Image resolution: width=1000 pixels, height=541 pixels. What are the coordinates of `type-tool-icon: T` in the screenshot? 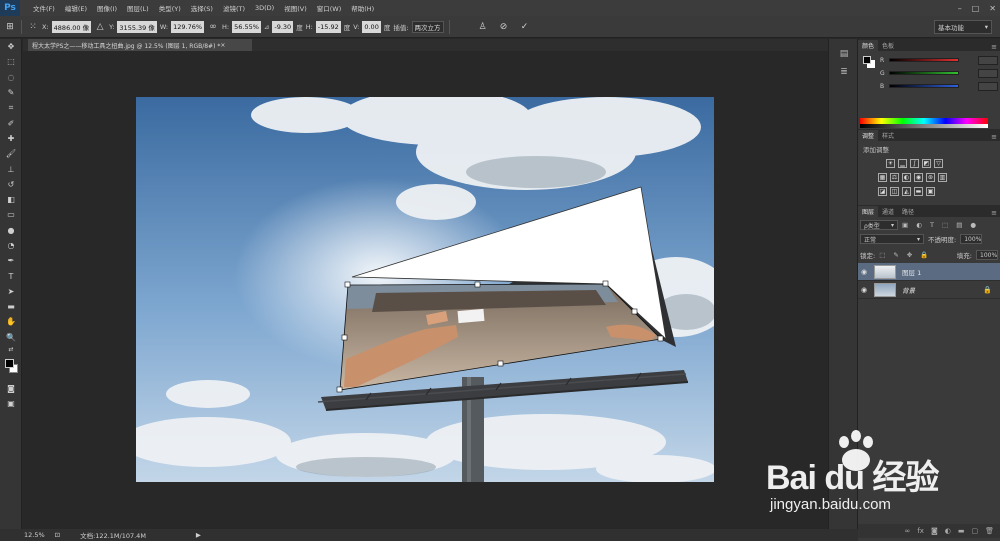 It's located at (11, 275).